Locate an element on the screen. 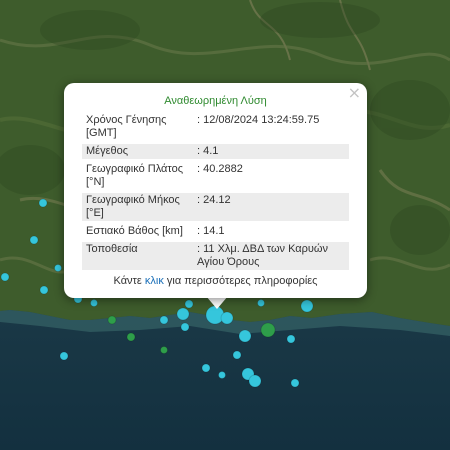  latitude-label: Γεωγραφικό Πλάτος [°N] is located at coordinates (135, 175).